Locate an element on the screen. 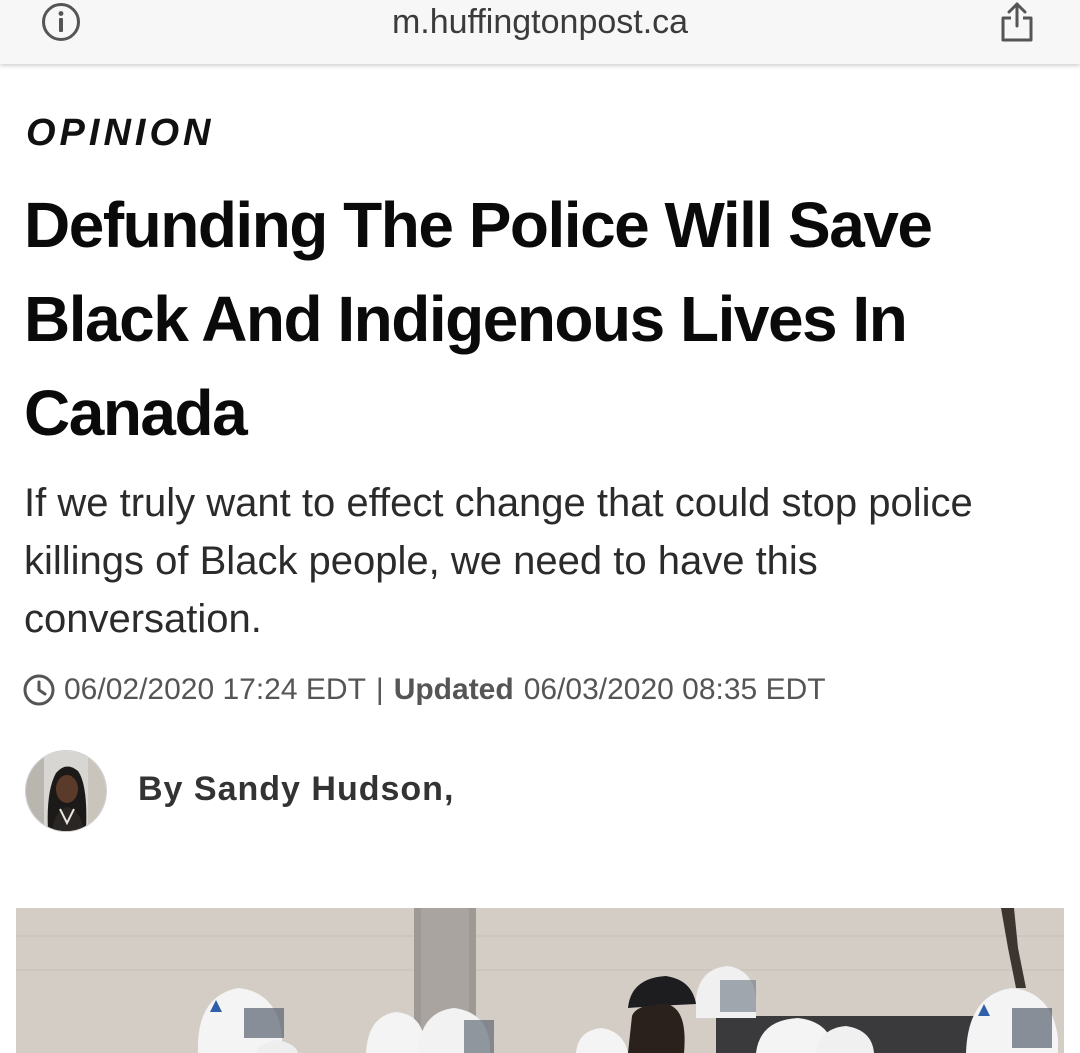 The height and width of the screenshot is (1053, 1080). updated-date: 06/03/2020 08:35 EDT is located at coordinates (674, 689).